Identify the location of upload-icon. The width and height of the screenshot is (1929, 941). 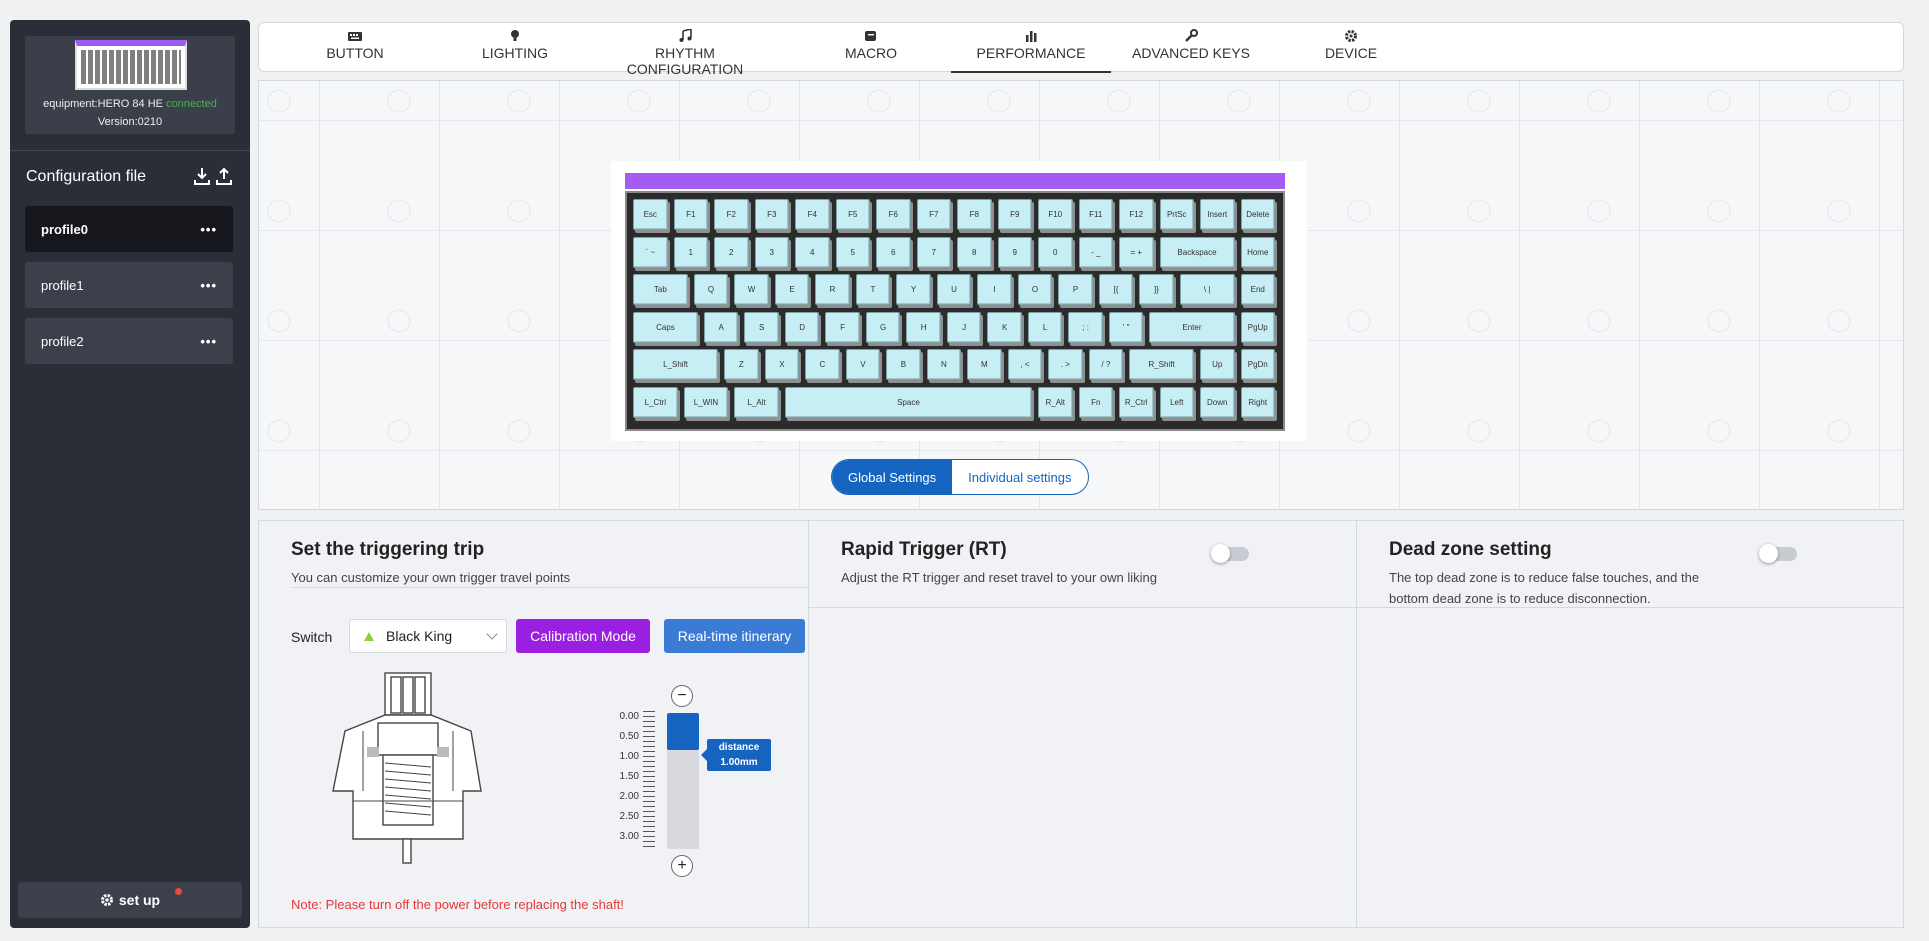
(224, 176).